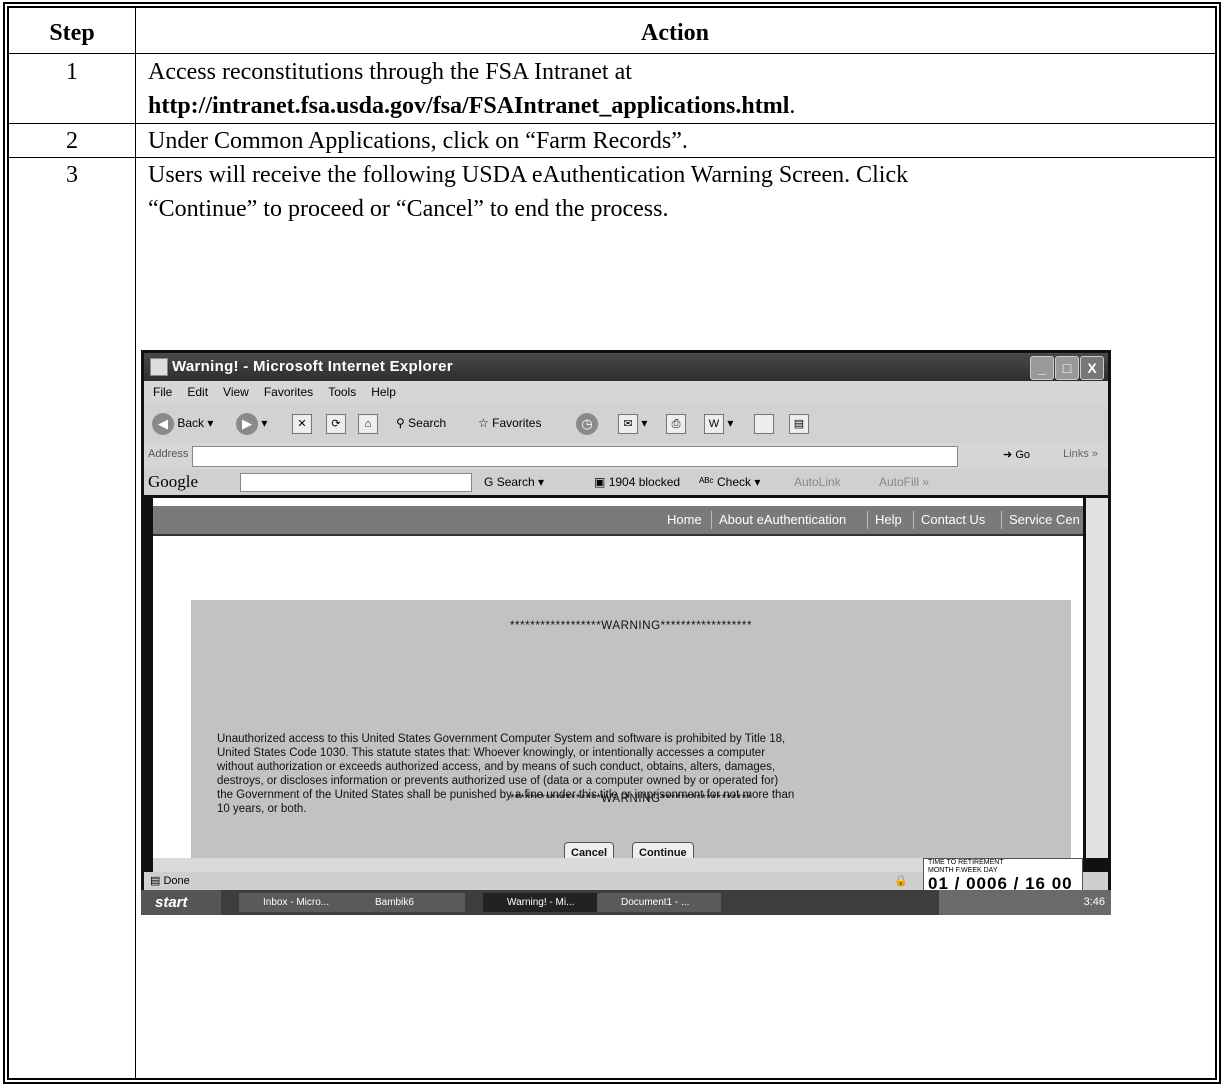  What do you see at coordinates (170, 881) in the screenshot?
I see `status-text: ▤ Done` at bounding box center [170, 881].